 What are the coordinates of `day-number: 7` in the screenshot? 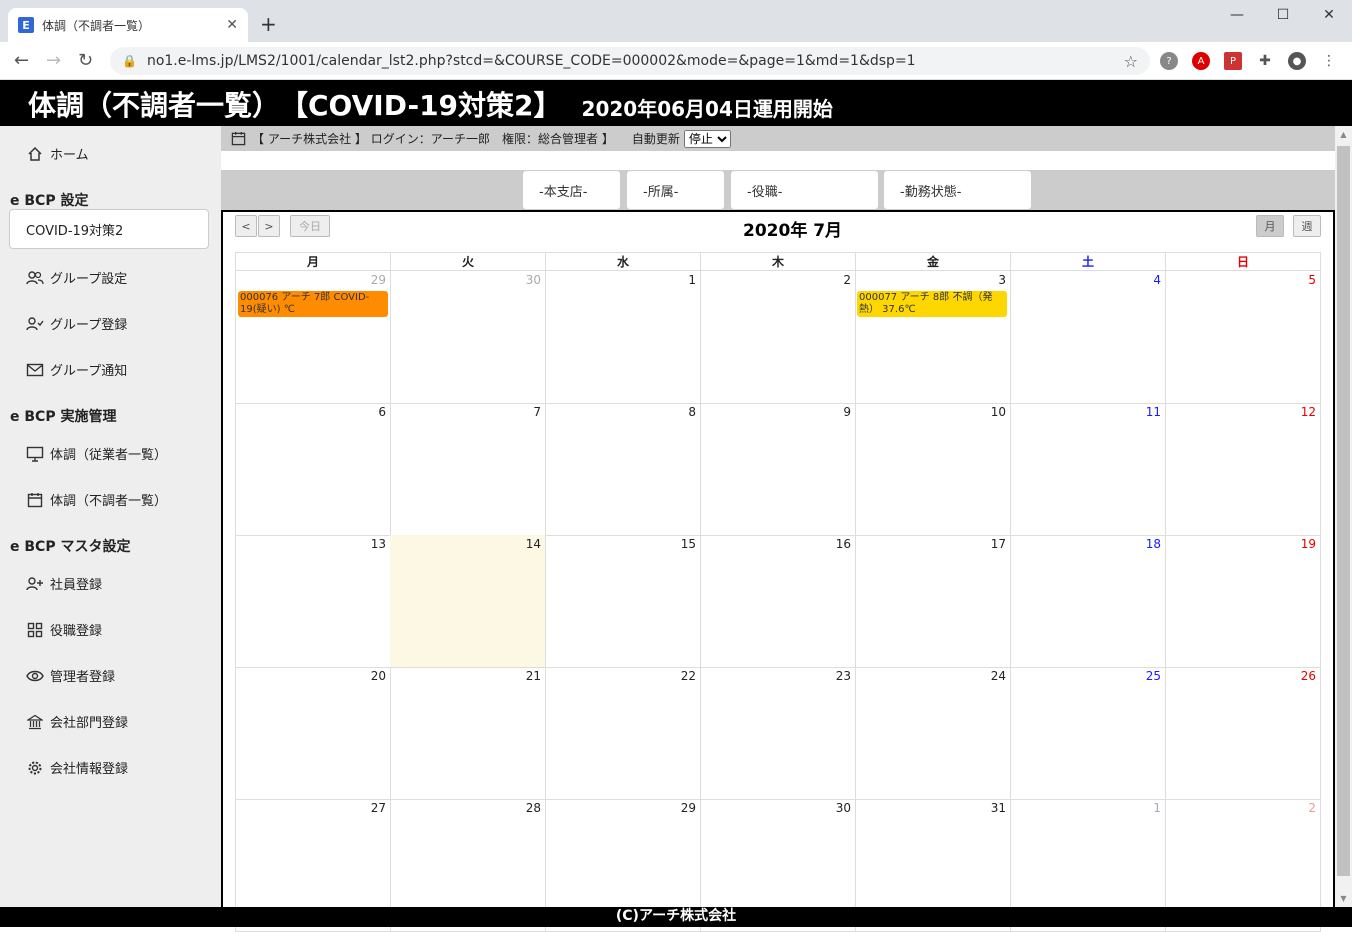 It's located at (537, 412).